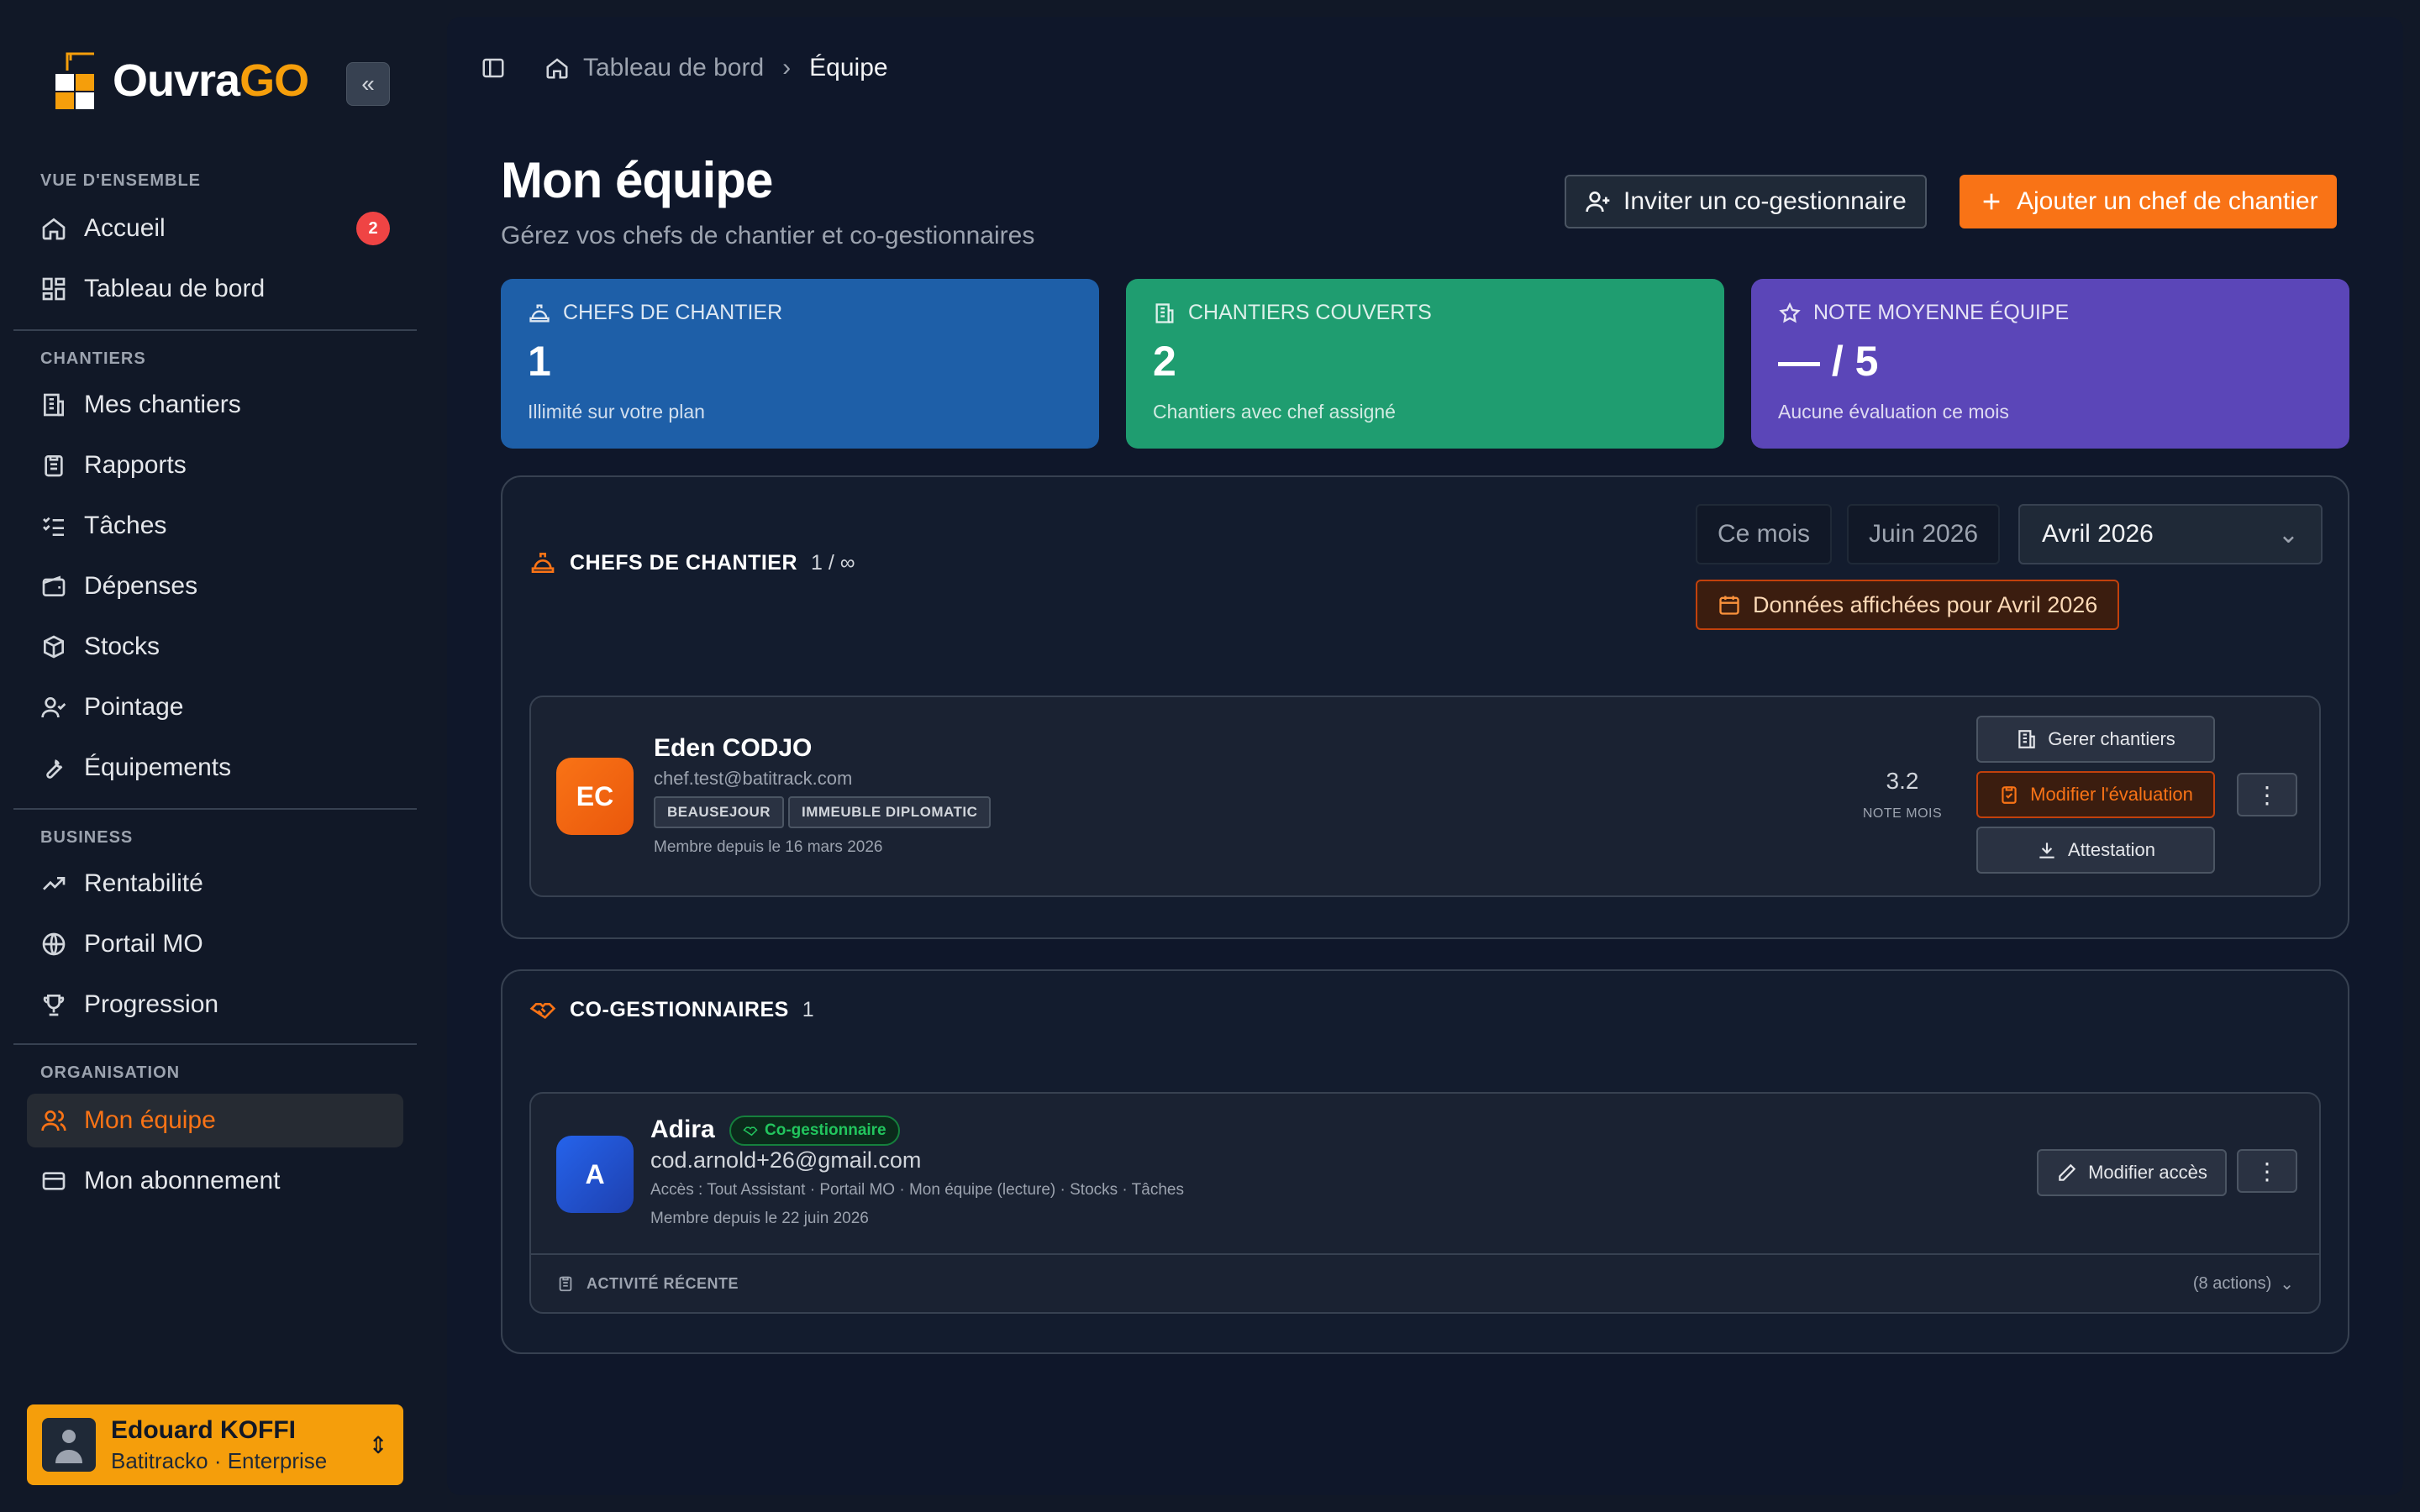  I want to click on button-label: Modifier l'évaluation, so click(2111, 794).